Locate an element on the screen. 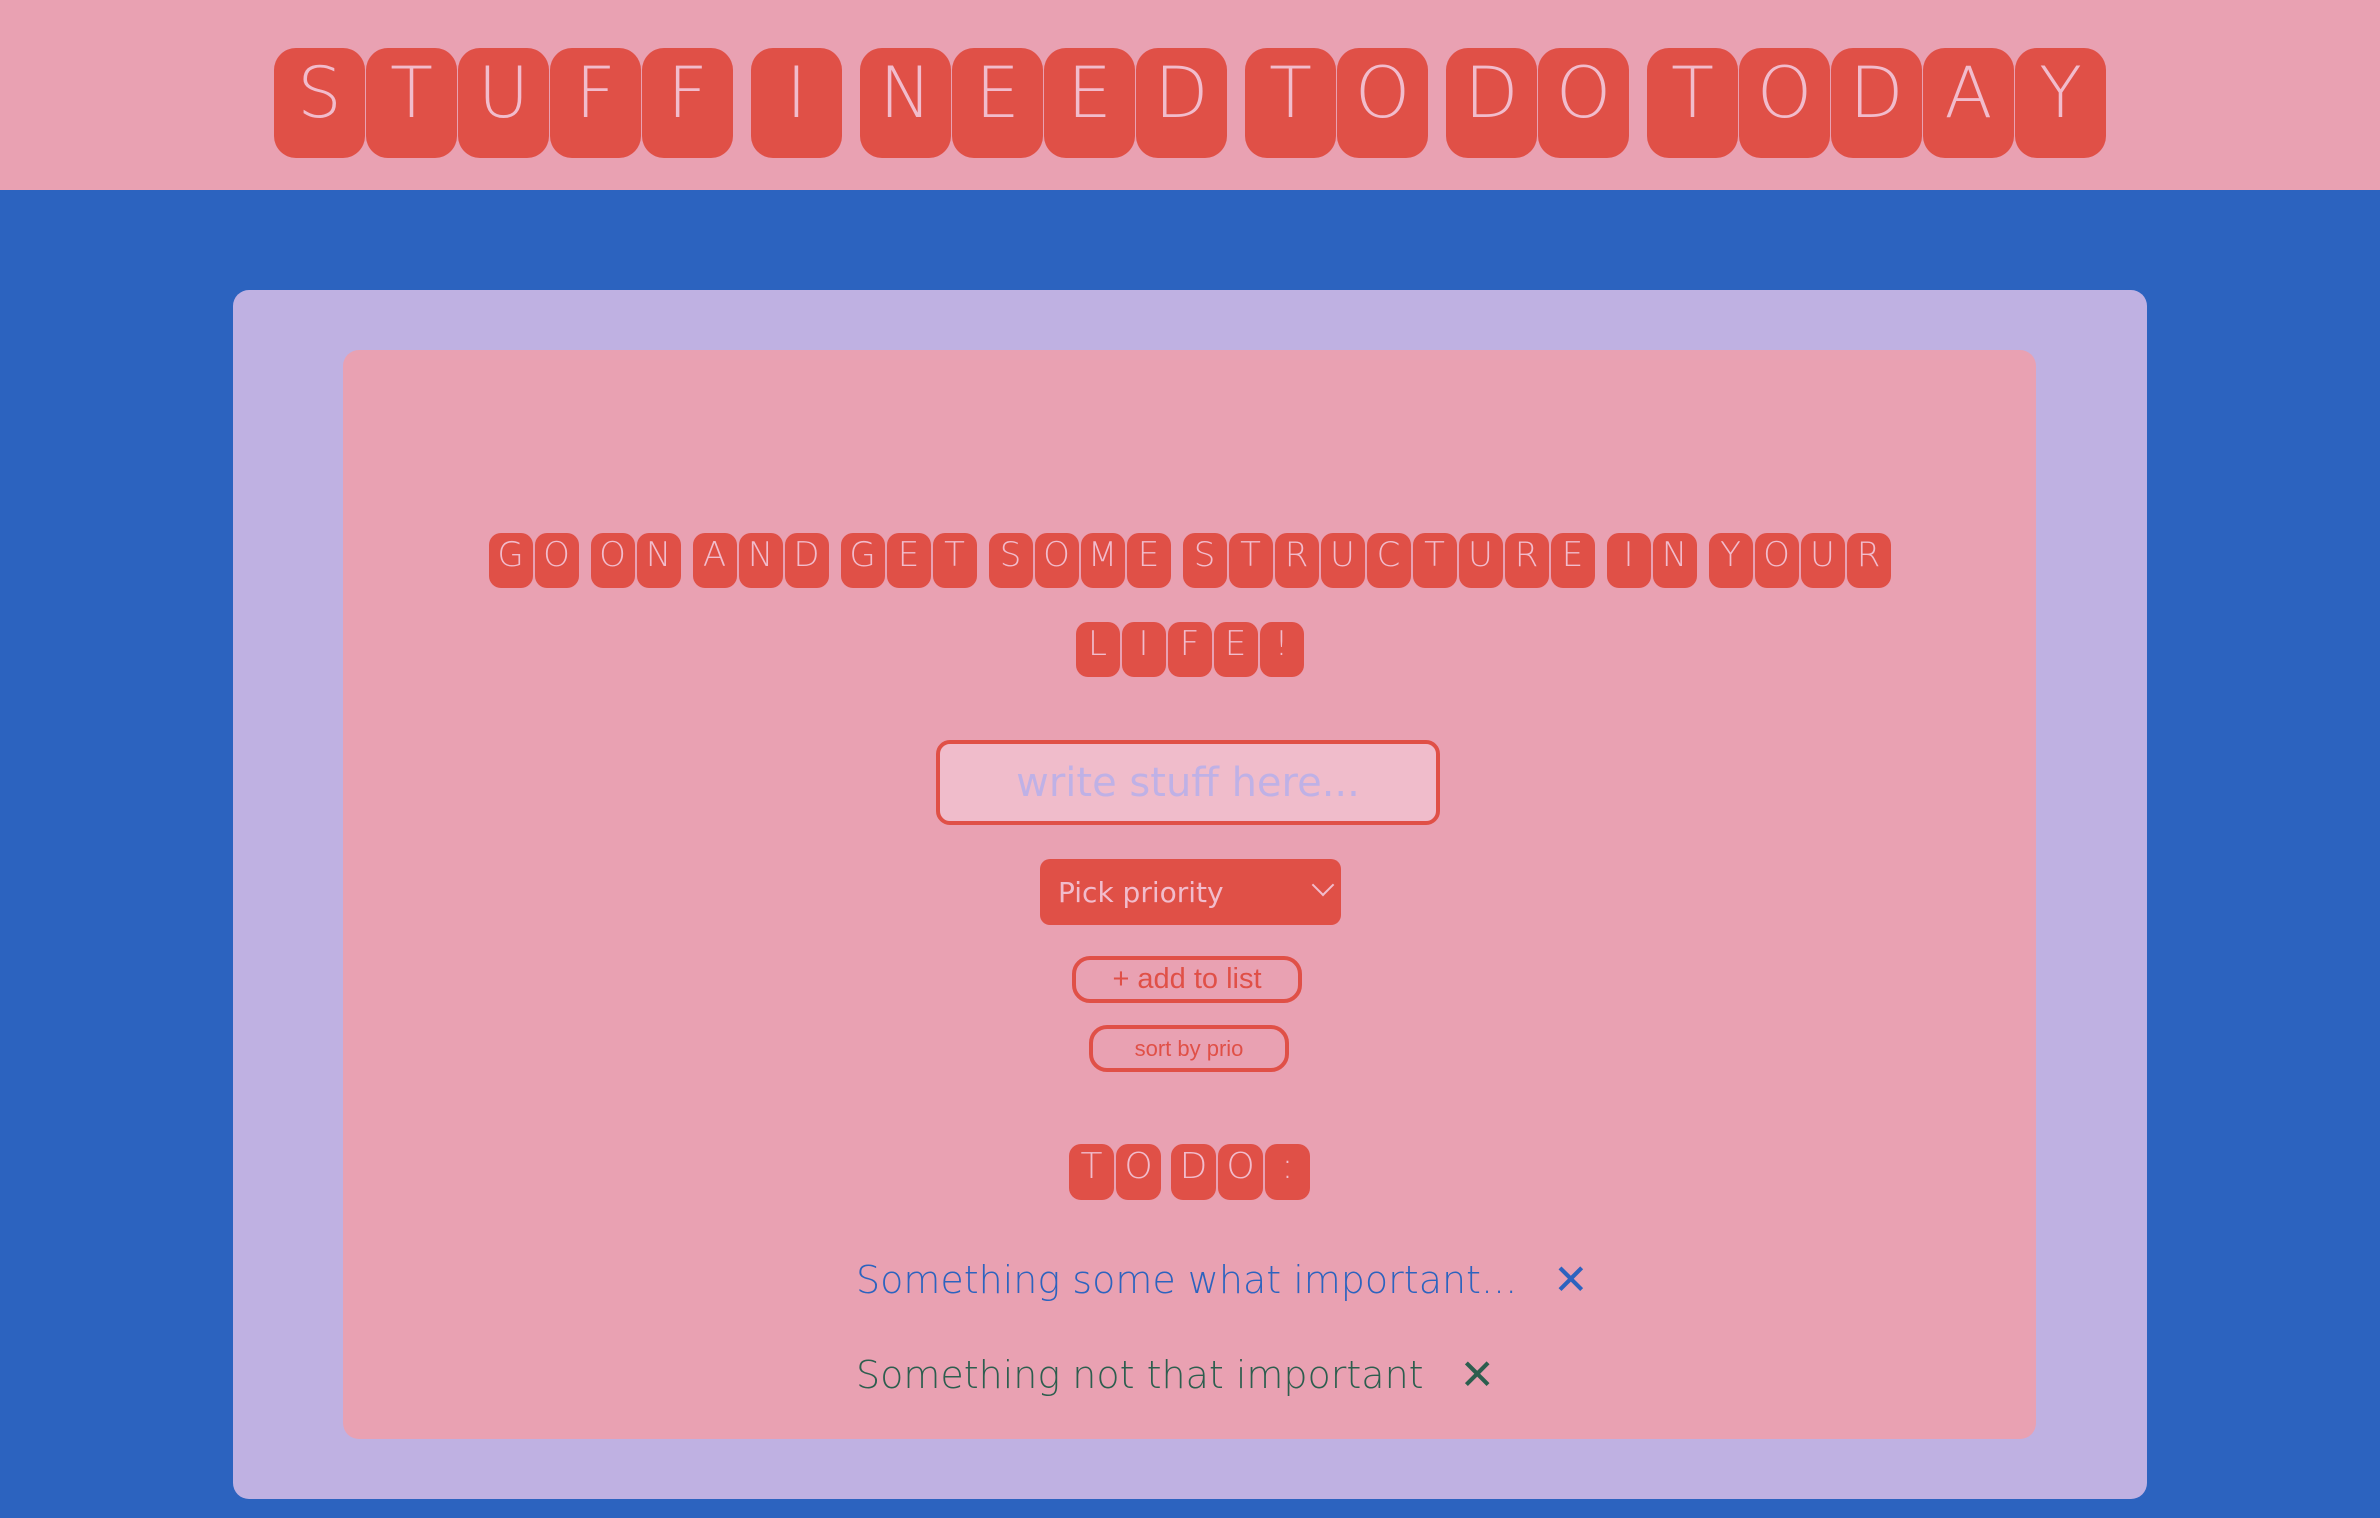  task-input is located at coordinates (1188, 782).